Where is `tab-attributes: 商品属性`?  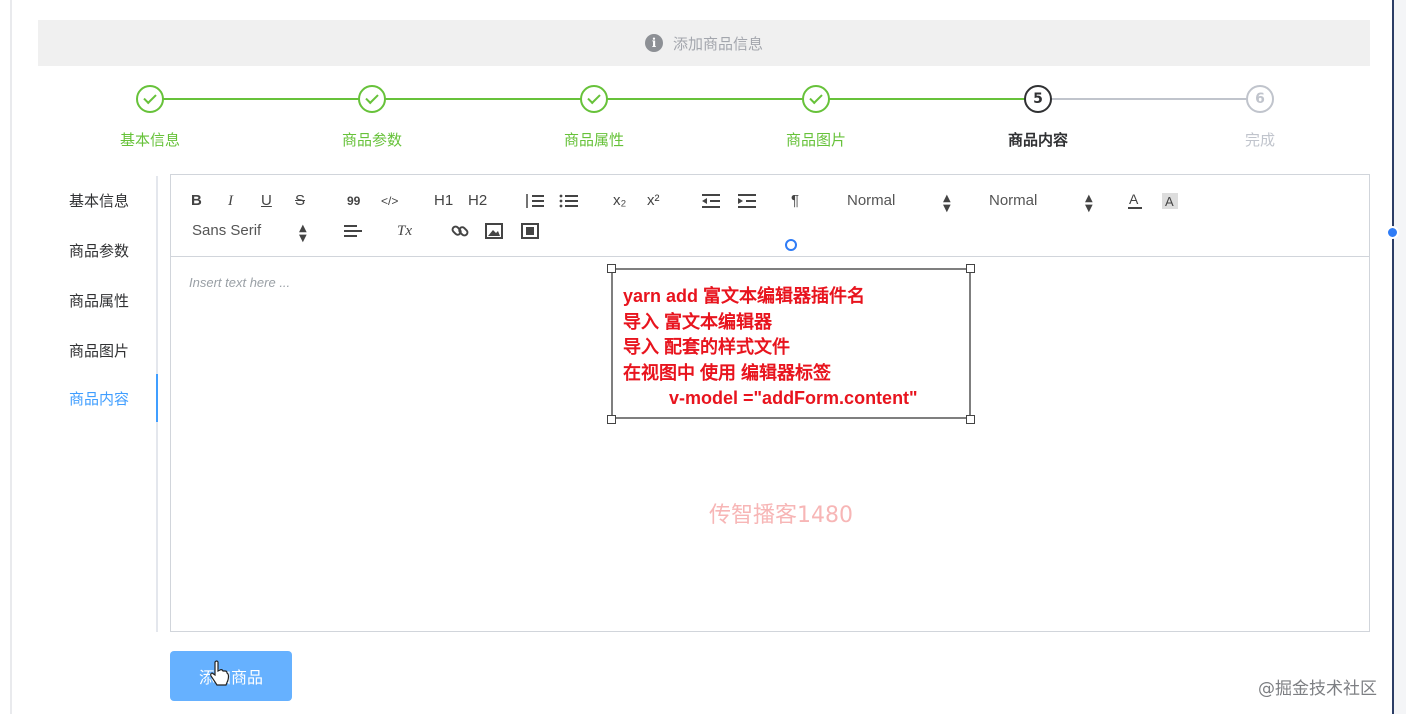
tab-attributes: 商品属性 is located at coordinates (99, 301).